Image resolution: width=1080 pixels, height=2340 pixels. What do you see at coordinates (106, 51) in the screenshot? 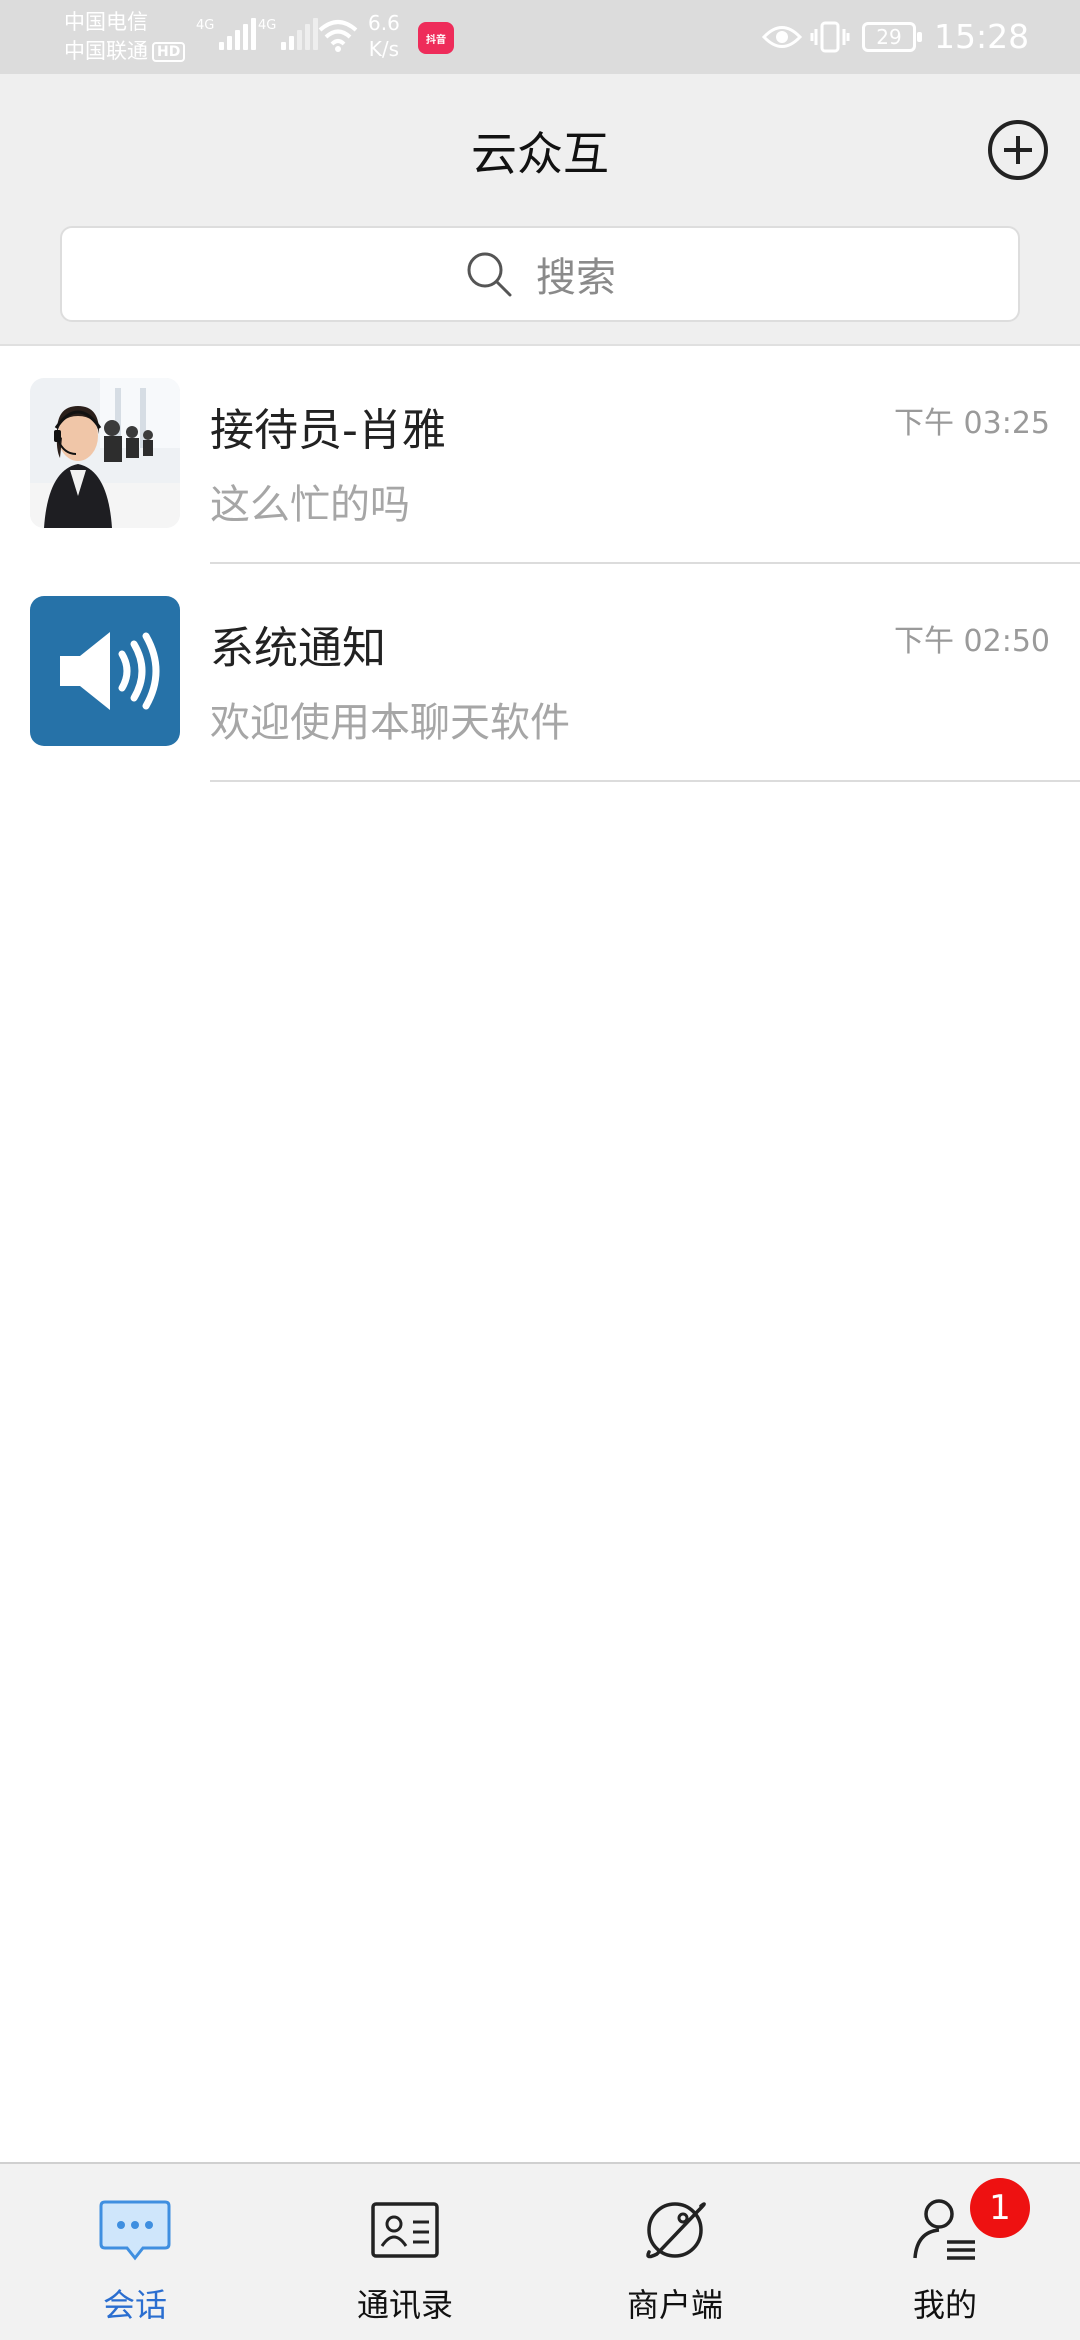
I see `carrier-2: 中国联通` at bounding box center [106, 51].